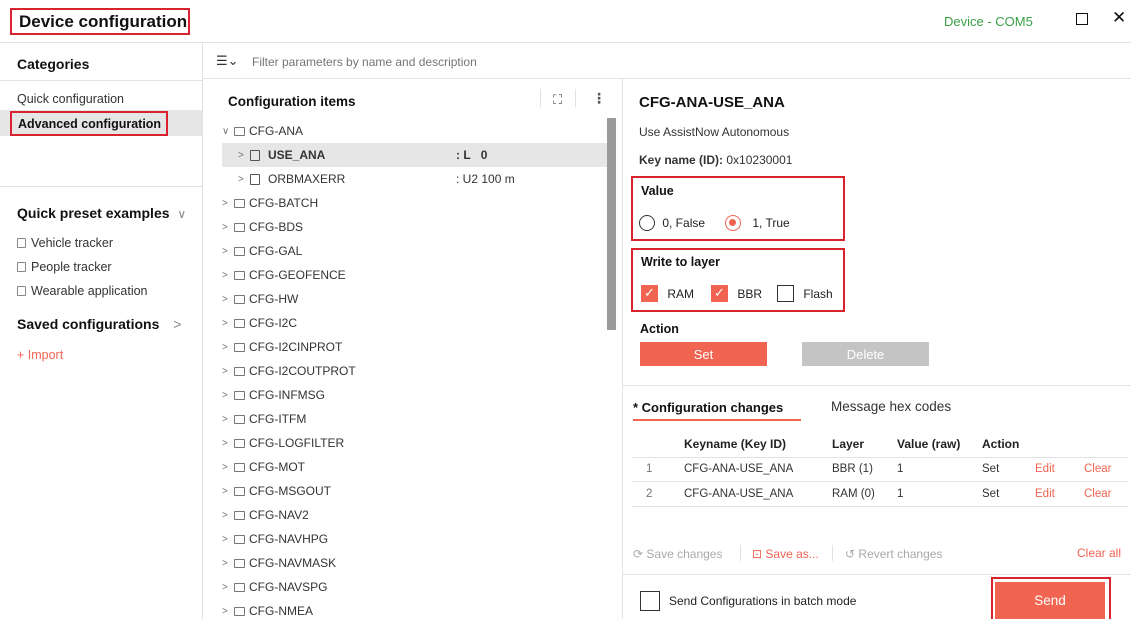  What do you see at coordinates (414, 299) in the screenshot?
I see `tree-group-cfg-hw: > CFG-HW` at bounding box center [414, 299].